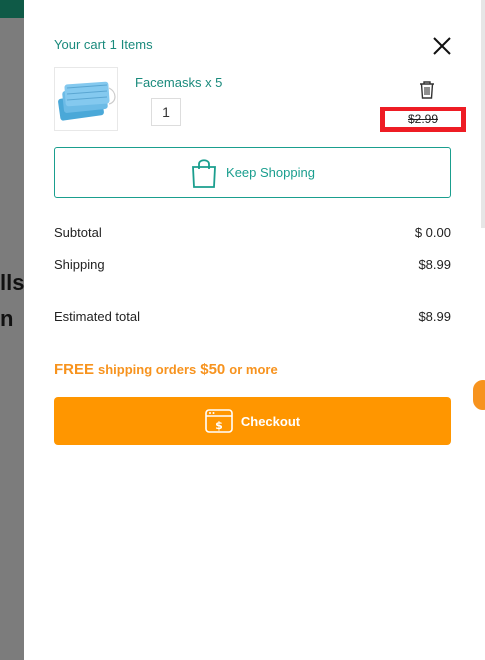 This screenshot has height=660, width=485. I want to click on cart-header-suffix: Items, so click(136, 44).